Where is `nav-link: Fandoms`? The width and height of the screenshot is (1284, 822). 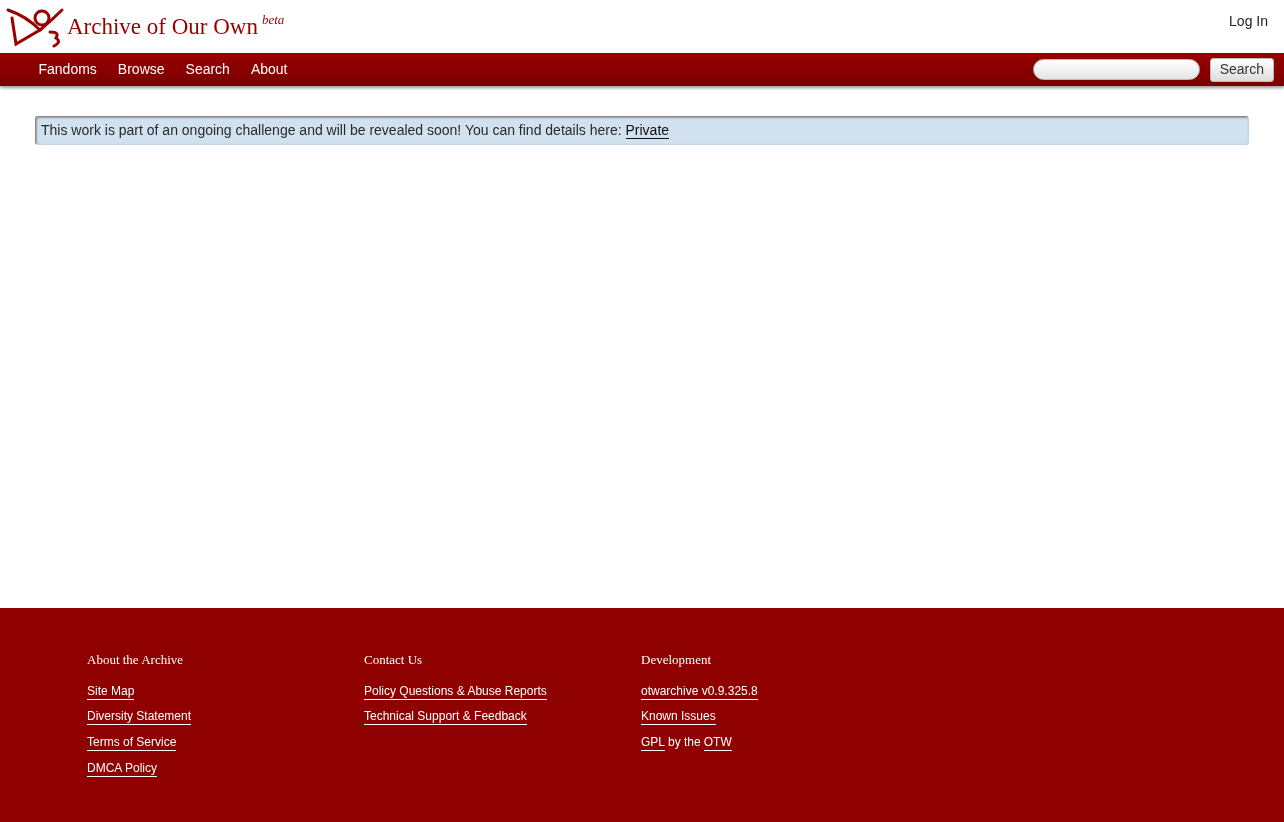
nav-link: Fandoms is located at coordinates (68, 69).